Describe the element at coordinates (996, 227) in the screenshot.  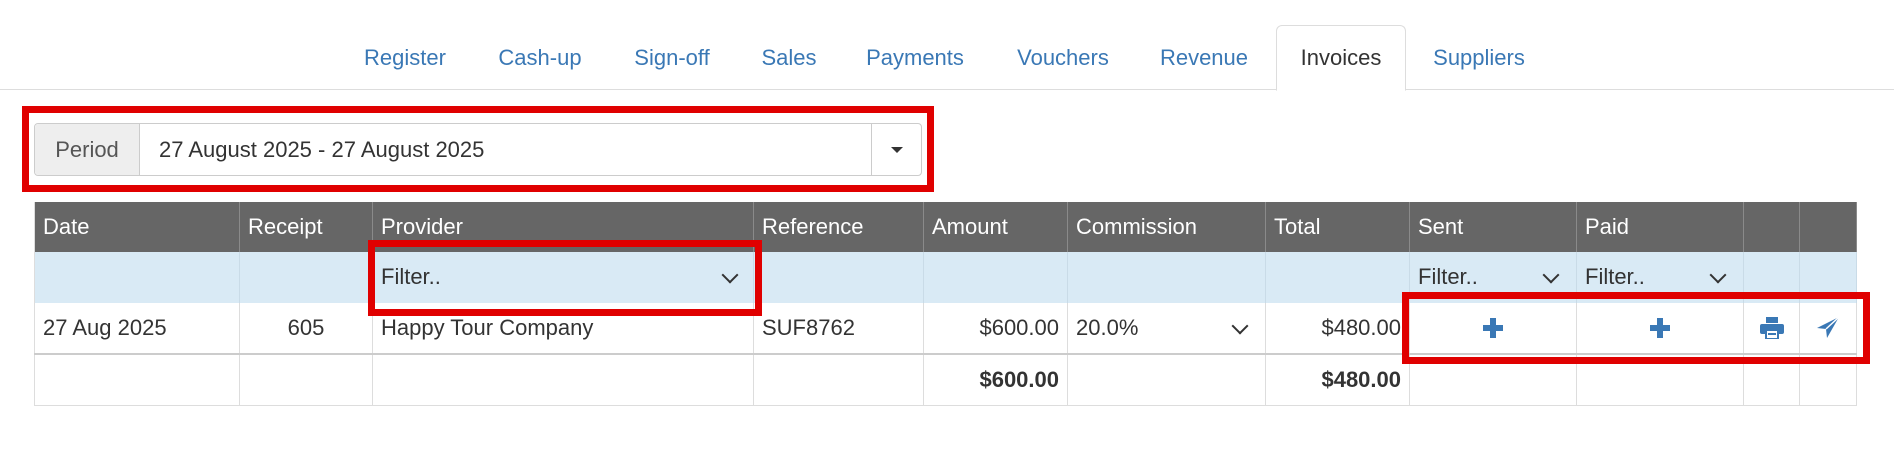
I see `col-header-amount: Amount` at that location.